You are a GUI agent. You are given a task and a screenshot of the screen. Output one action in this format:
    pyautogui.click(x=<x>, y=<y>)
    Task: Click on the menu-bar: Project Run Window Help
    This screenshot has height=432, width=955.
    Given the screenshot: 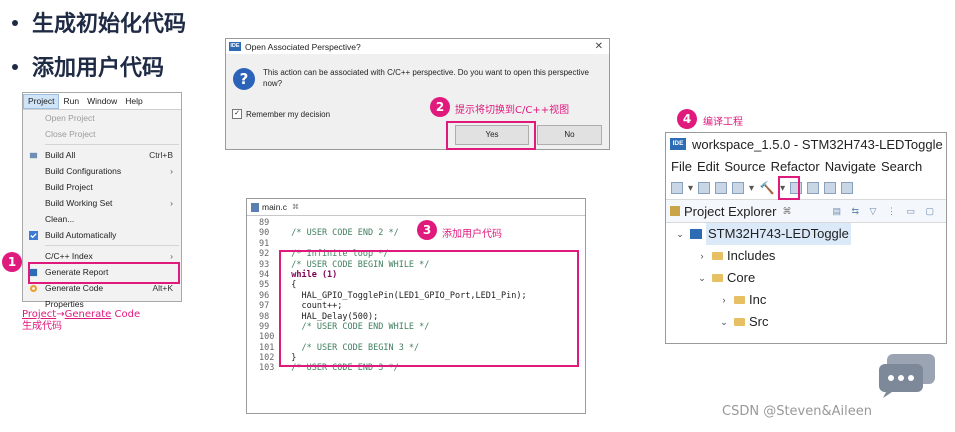 What is the action you would take?
    pyautogui.click(x=102, y=101)
    